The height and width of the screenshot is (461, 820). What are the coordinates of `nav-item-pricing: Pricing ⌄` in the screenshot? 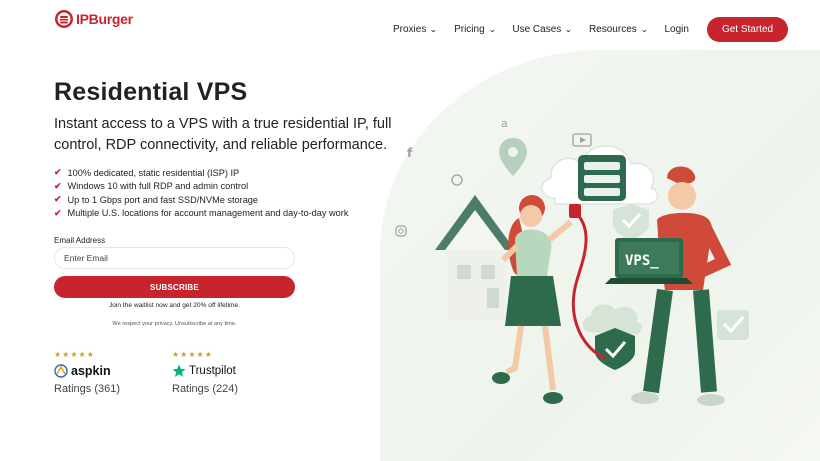 It's located at (475, 29).